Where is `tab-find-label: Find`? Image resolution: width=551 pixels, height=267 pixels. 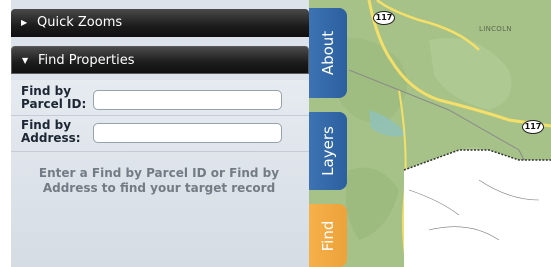 tab-find-label: Find is located at coordinates (328, 235).